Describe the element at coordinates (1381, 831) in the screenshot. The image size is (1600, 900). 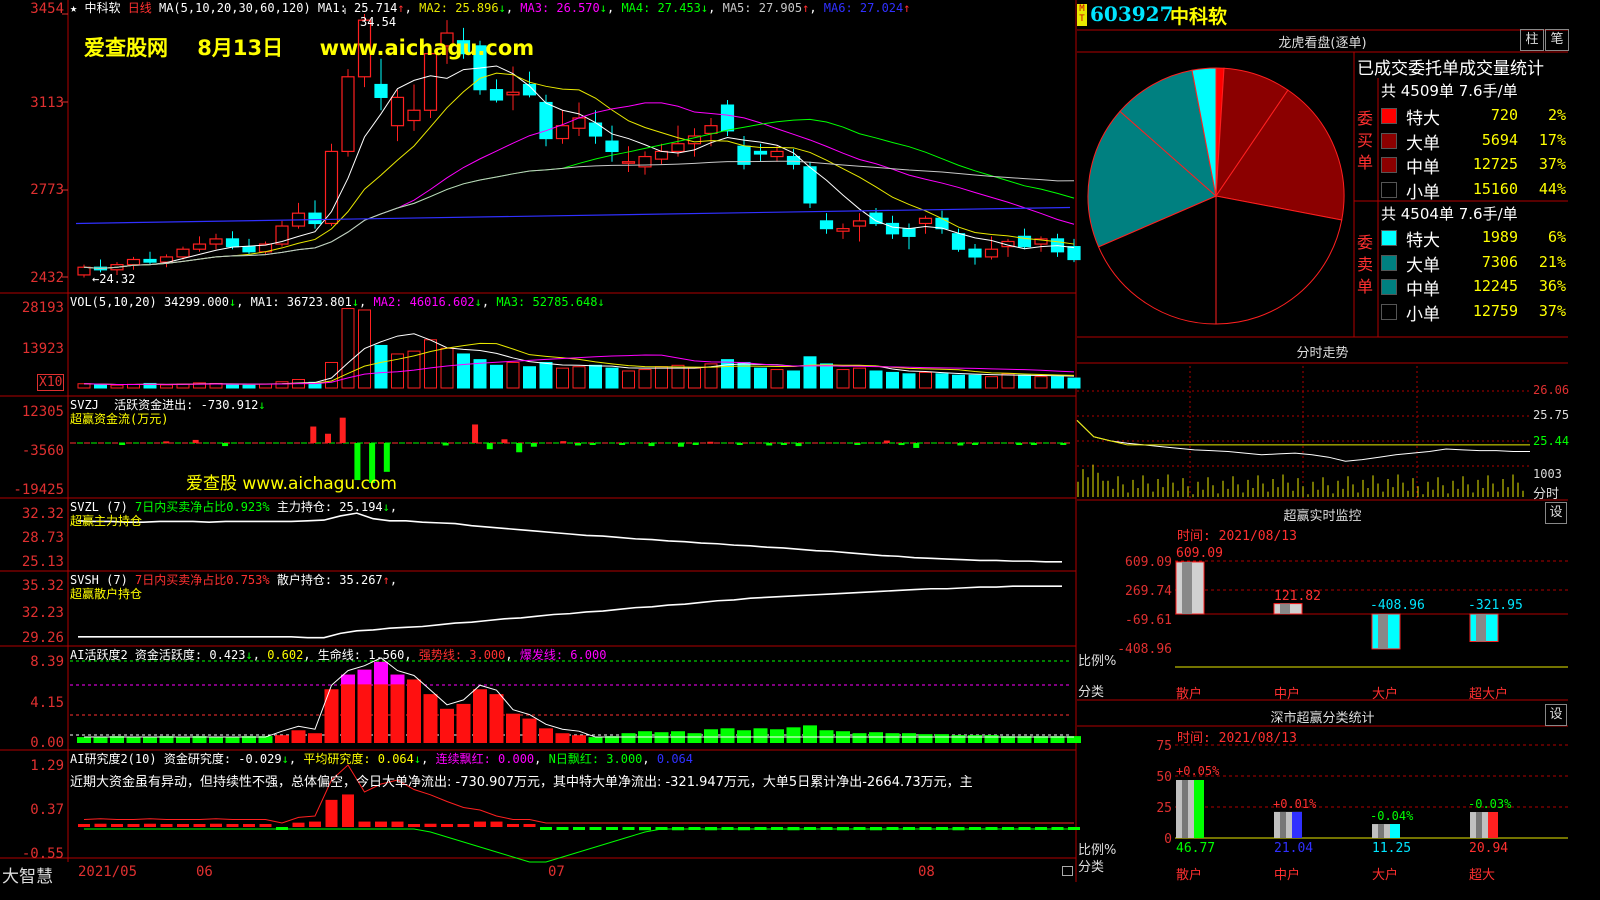
I see `stats-bar-shade` at that location.